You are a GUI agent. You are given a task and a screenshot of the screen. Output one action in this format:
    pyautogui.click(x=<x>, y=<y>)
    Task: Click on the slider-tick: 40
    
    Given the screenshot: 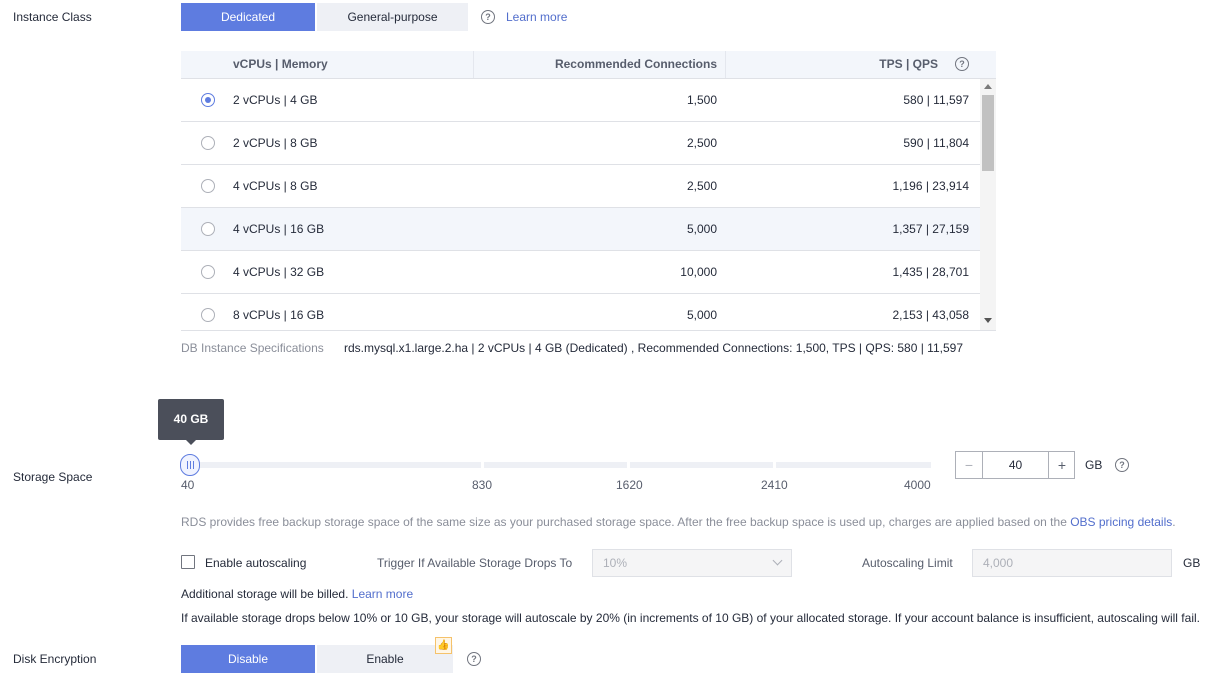 What is the action you would take?
    pyautogui.click(x=188, y=485)
    